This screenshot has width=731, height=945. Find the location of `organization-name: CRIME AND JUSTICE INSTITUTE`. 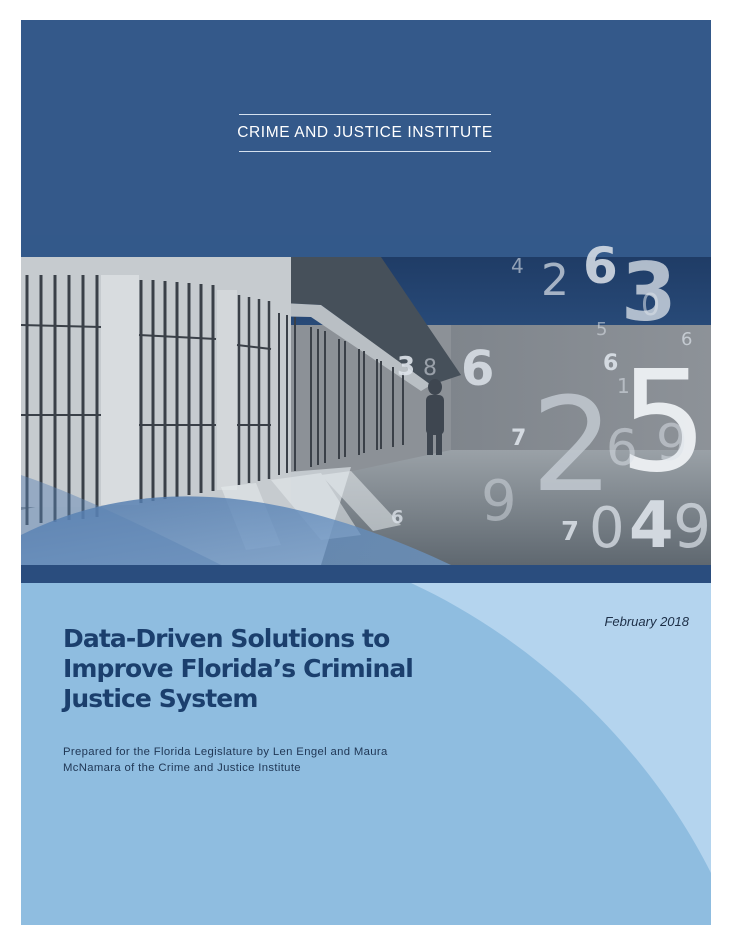

organization-name: CRIME AND JUSTICE INSTITUTE is located at coordinates (365, 132).